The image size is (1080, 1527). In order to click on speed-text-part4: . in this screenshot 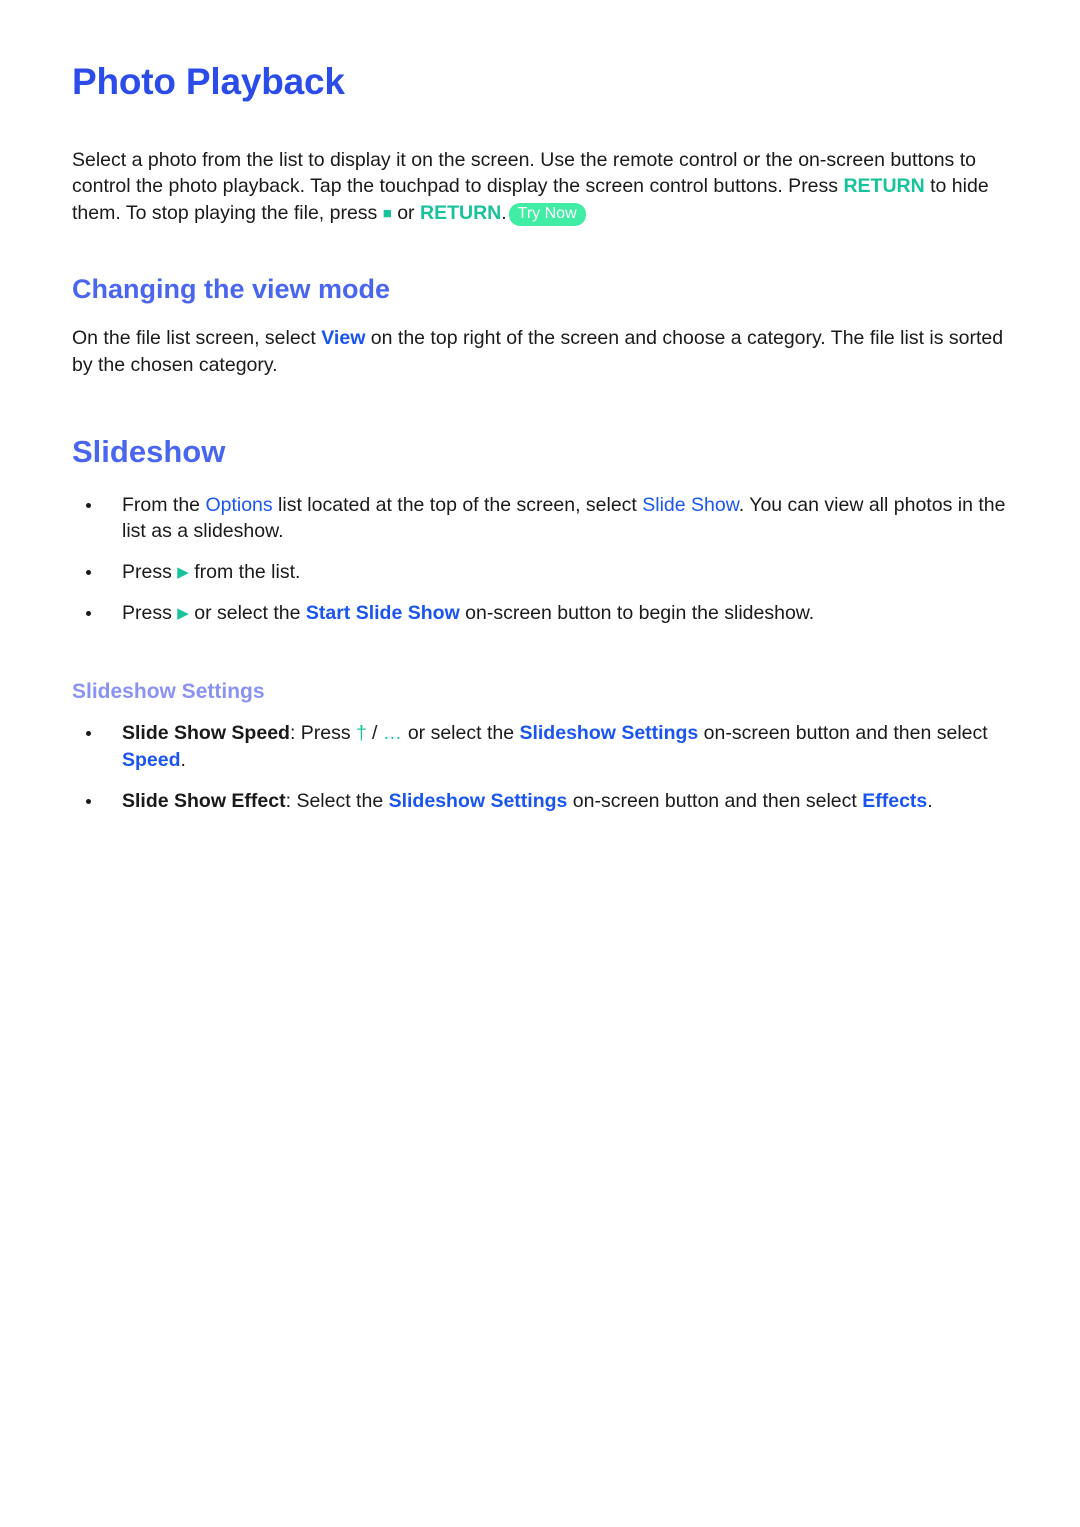, I will do `click(183, 759)`.